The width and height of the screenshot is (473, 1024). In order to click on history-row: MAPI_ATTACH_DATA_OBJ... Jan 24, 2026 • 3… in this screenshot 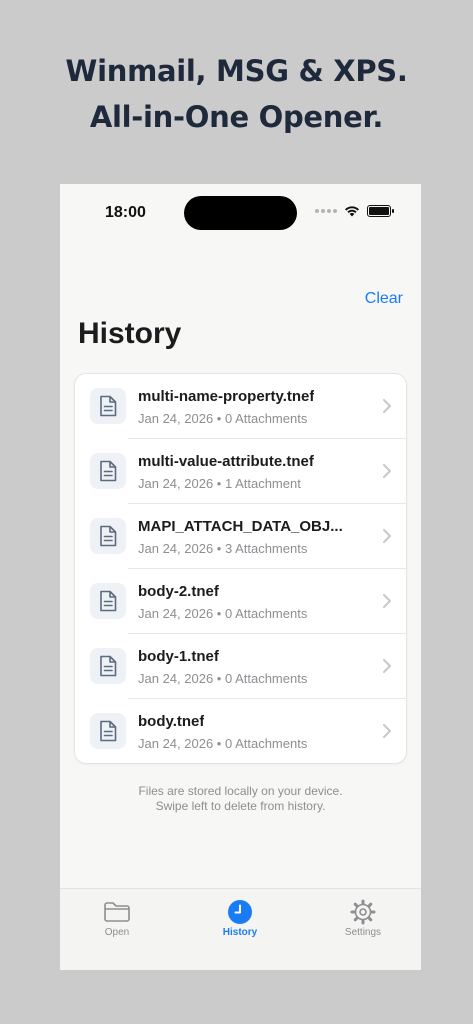, I will do `click(240, 536)`.